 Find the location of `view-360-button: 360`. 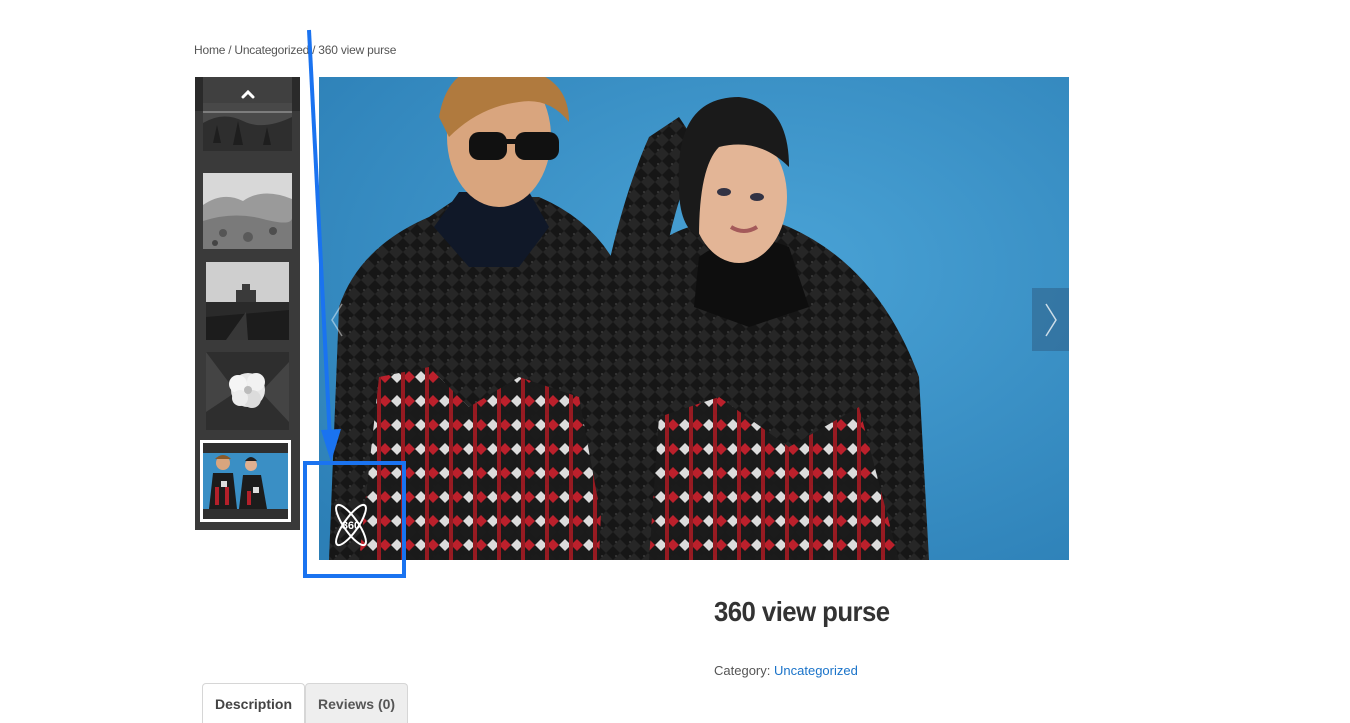

view-360-button: 360 is located at coordinates (351, 525).